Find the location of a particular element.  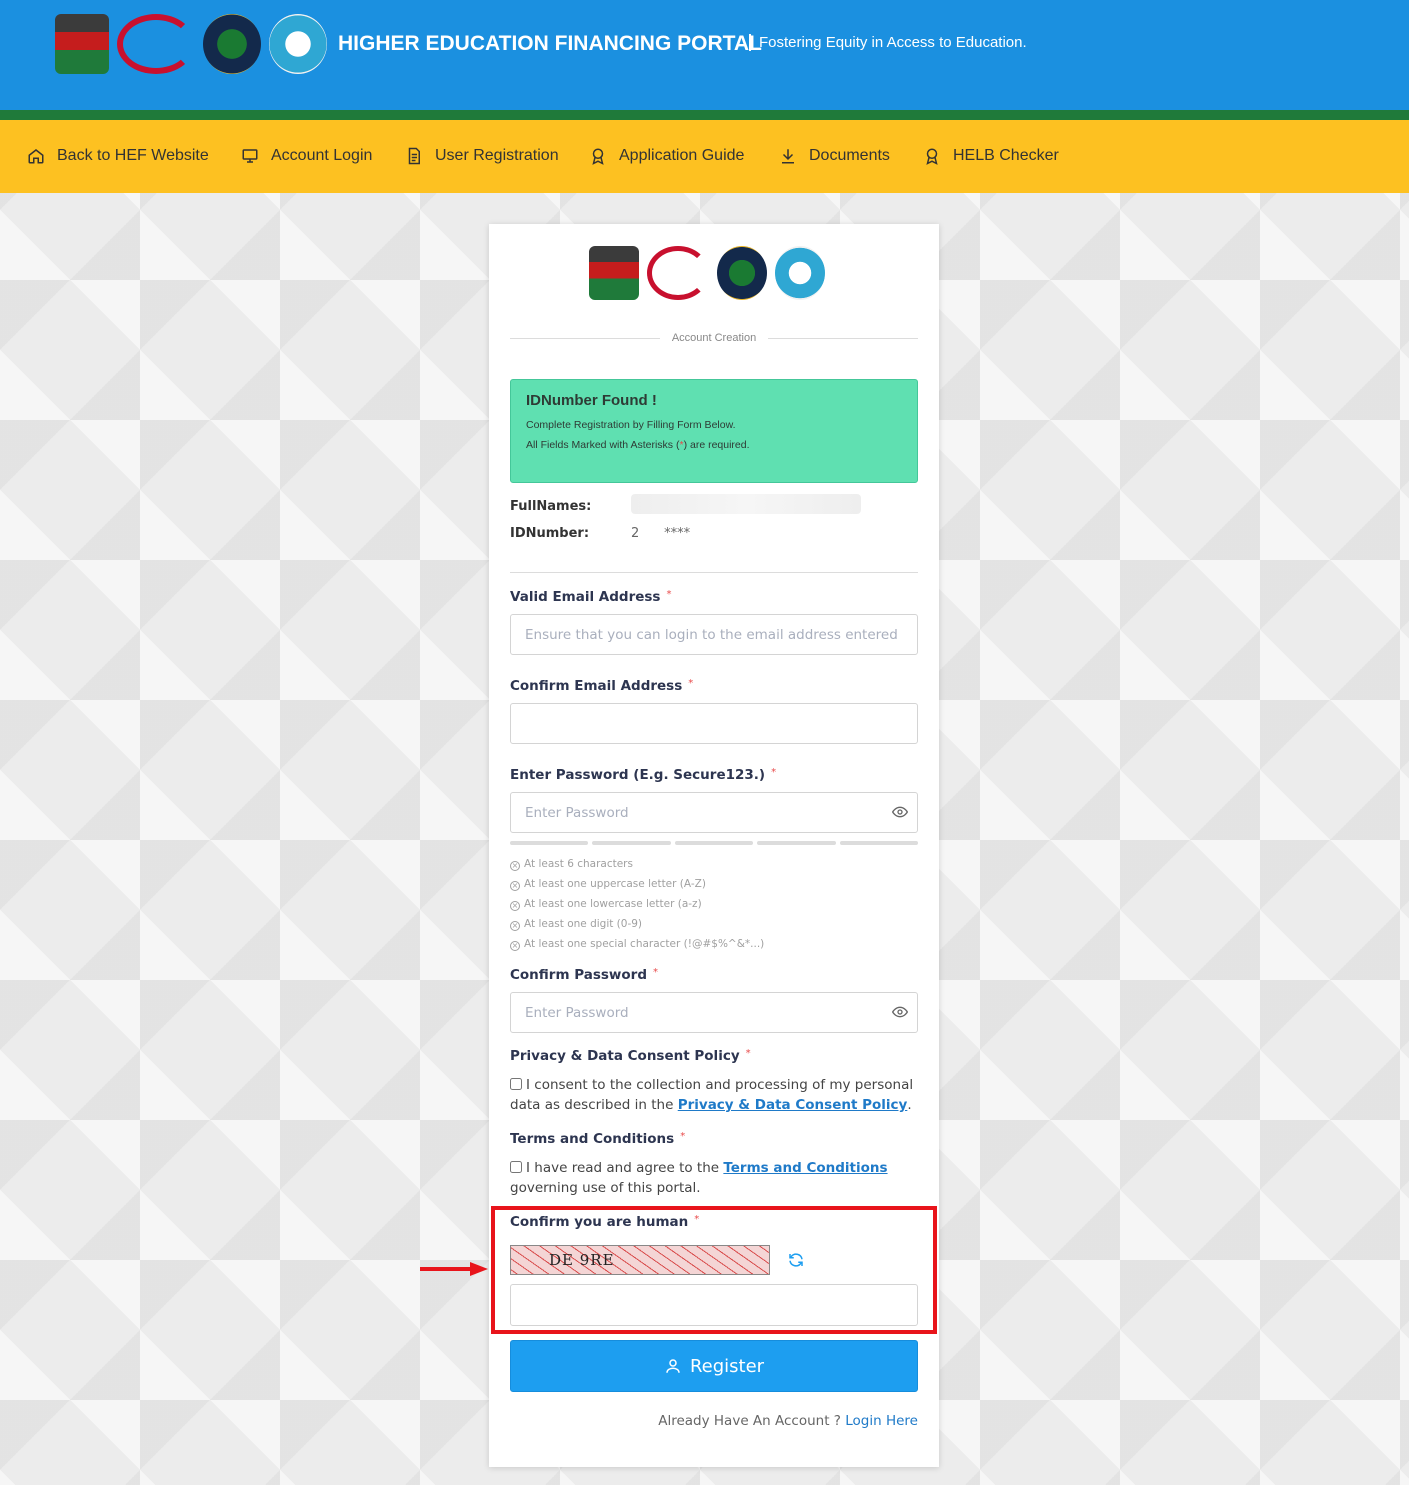

nav-account-login: Account Login is located at coordinates (306, 156).